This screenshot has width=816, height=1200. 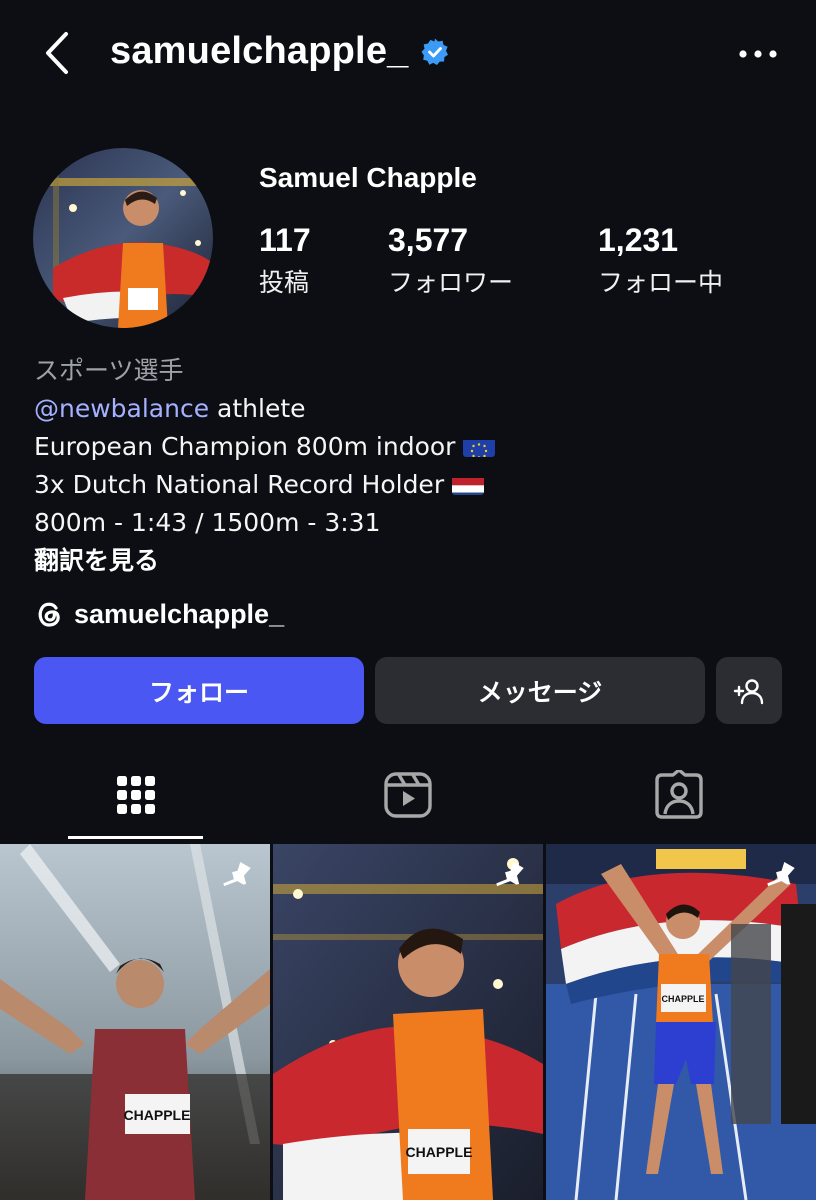 I want to click on see-translation-link: 翻訳を見る, so click(x=264, y=561).